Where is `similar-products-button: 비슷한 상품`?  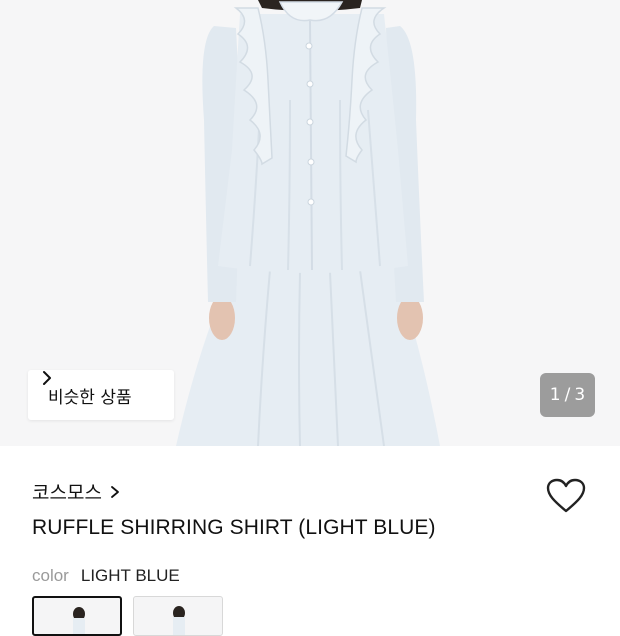 similar-products-button: 비슷한 상품 is located at coordinates (101, 395).